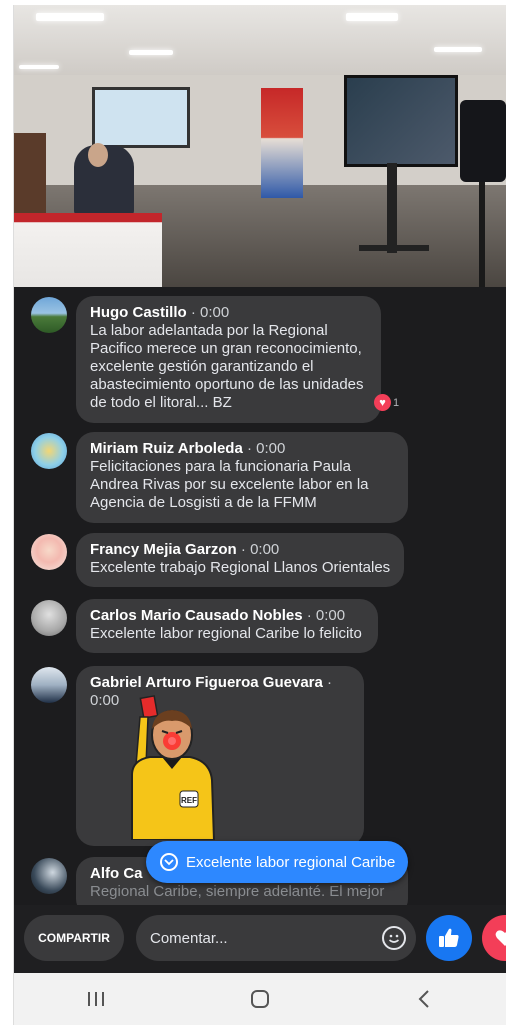 The width and height of the screenshot is (506, 1027). What do you see at coordinates (483, 141) in the screenshot?
I see `speaker` at bounding box center [483, 141].